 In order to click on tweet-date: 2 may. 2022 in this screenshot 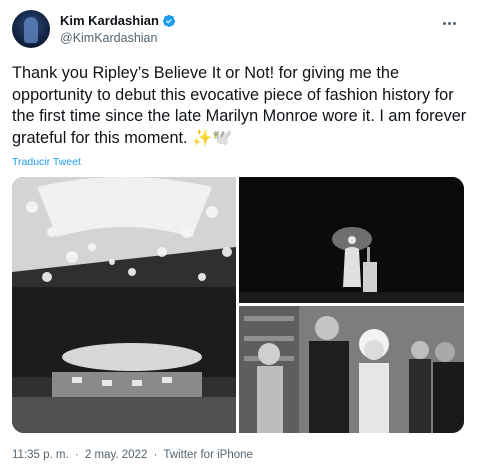, I will do `click(116, 455)`.